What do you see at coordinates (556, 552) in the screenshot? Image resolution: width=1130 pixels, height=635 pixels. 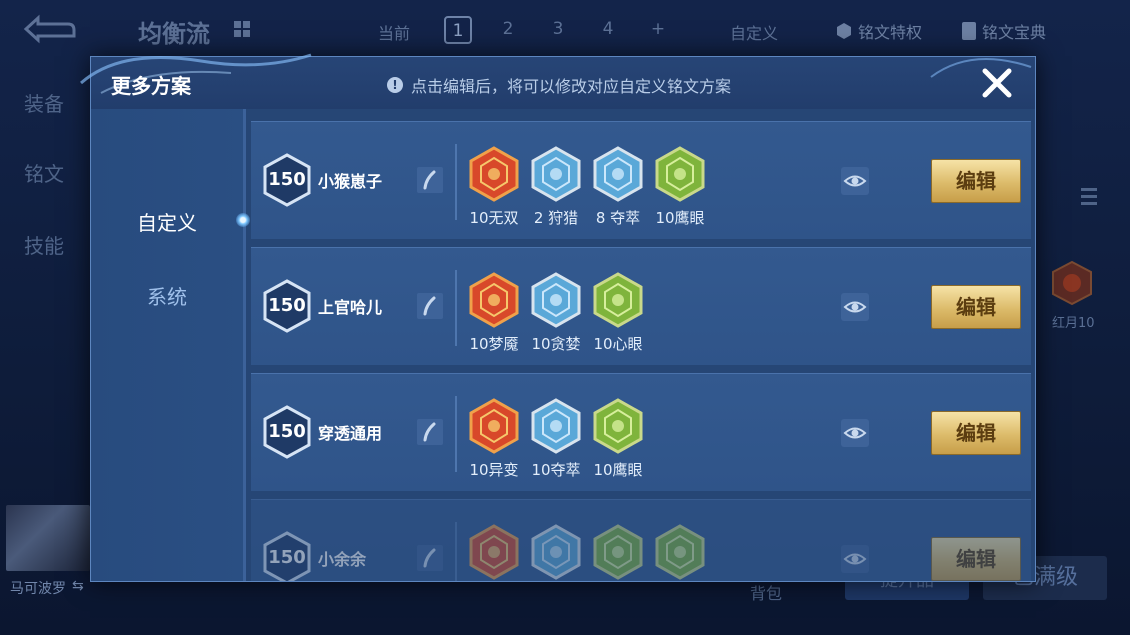 I see `rune-blue-icon` at bounding box center [556, 552].